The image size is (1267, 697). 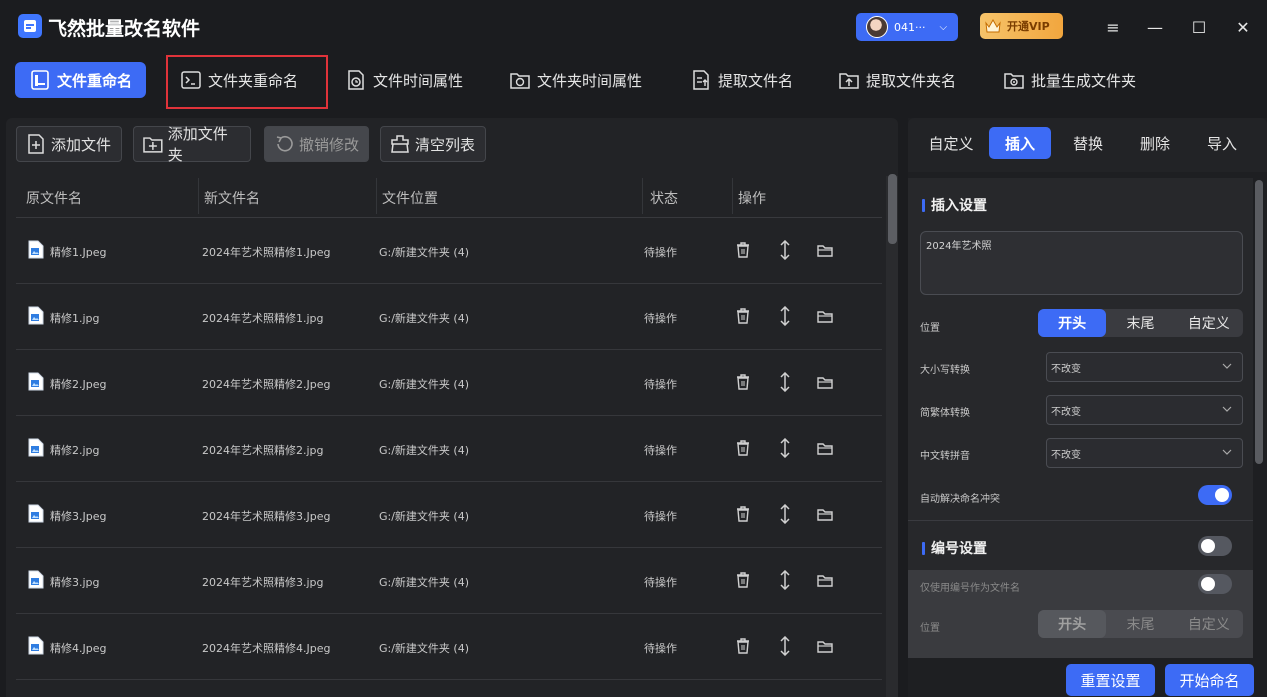 I want to click on list-scrollbar-thumb, so click(x=892, y=209).